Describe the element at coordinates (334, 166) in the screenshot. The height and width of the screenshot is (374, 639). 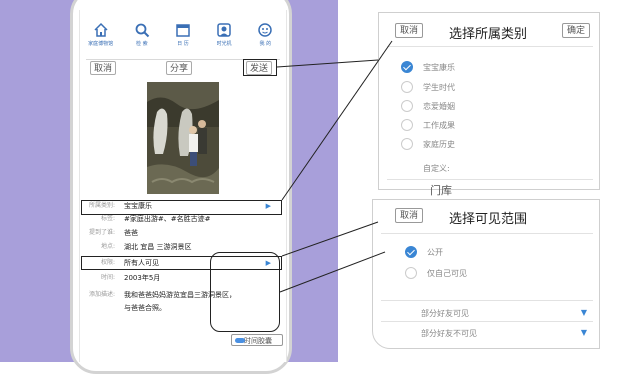
I see `connector-lines` at that location.